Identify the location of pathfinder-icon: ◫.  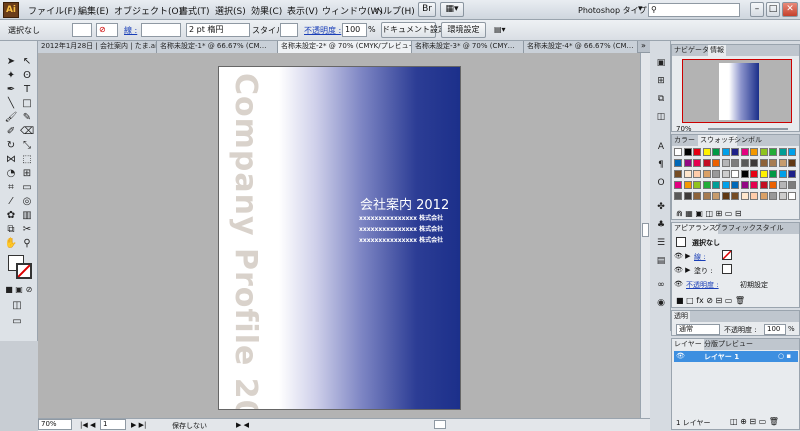
(661, 117).